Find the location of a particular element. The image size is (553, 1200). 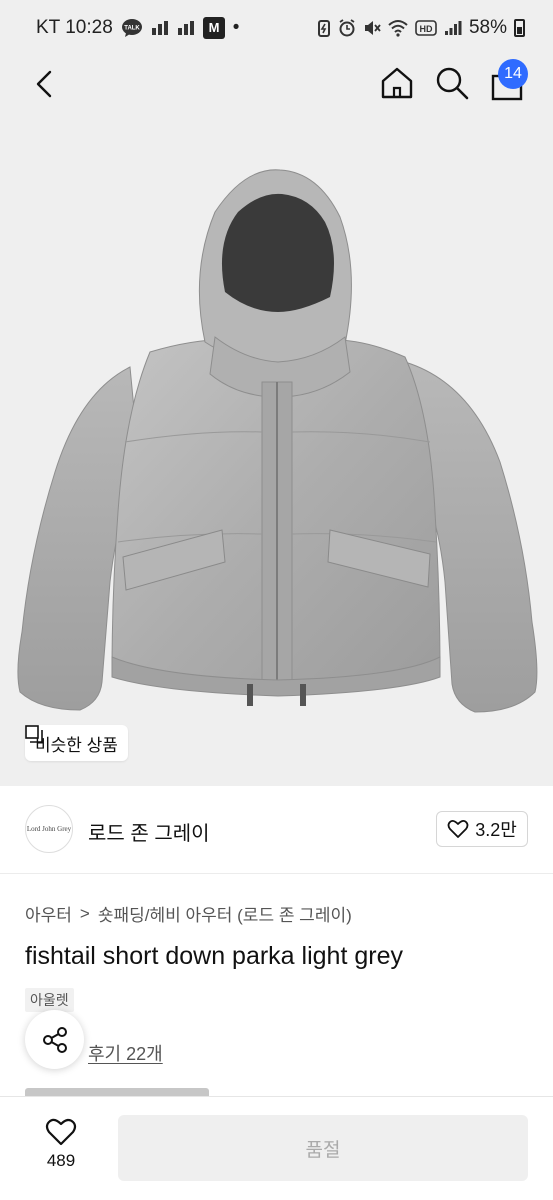

home-button is located at coordinates (397, 83).